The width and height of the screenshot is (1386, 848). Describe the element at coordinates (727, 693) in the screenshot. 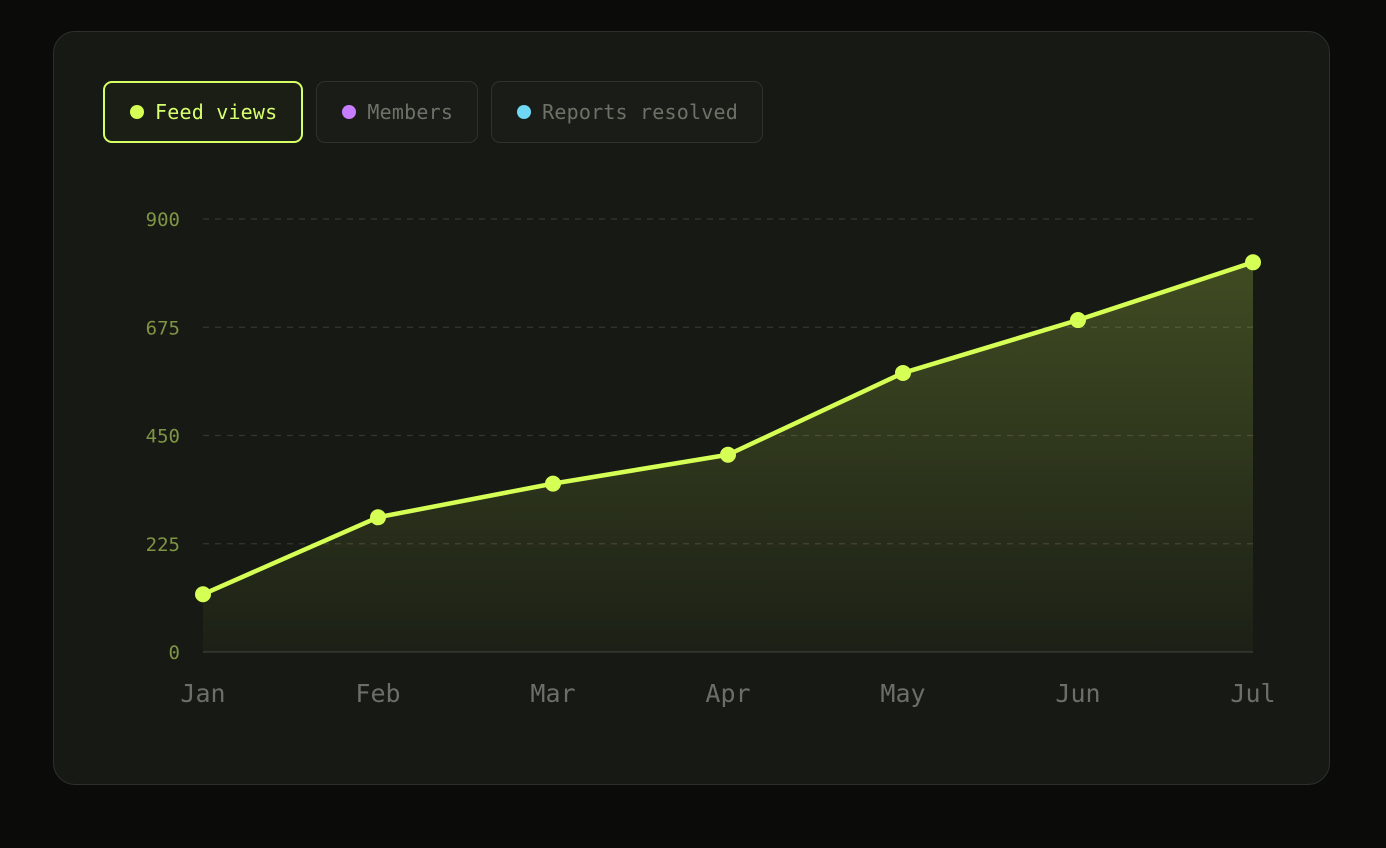

I see `x-tick-label: Apr` at that location.